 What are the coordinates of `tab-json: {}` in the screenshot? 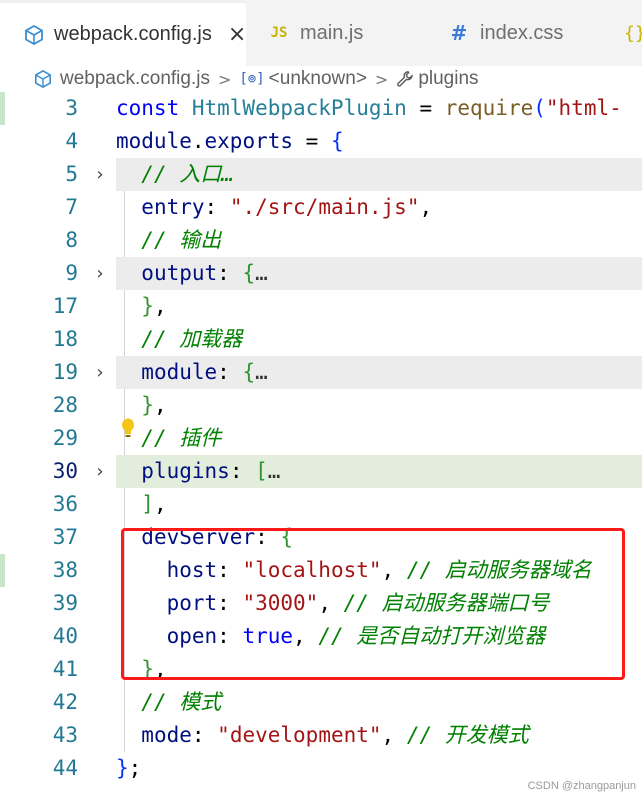 It's located at (625, 33).